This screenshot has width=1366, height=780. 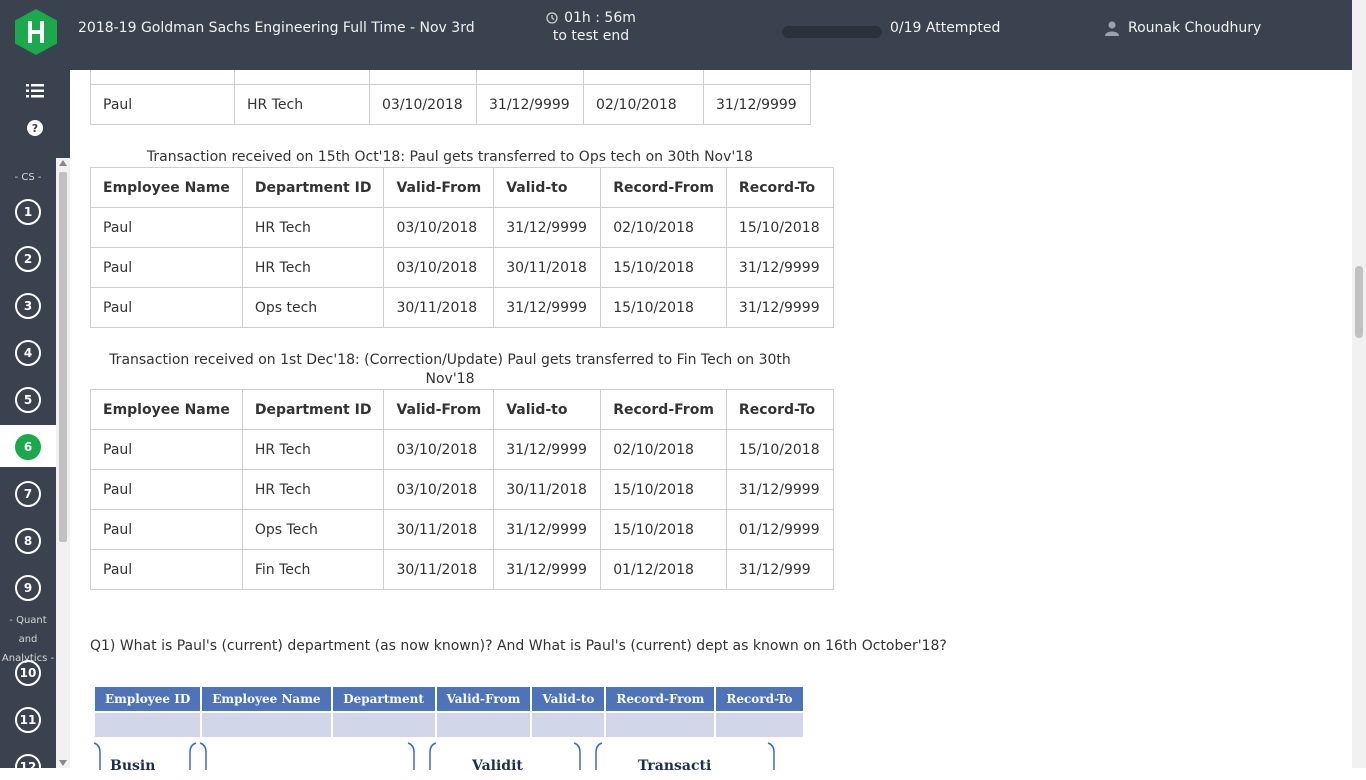 What do you see at coordinates (383, 699) in the screenshot?
I see `column-header: Department` at bounding box center [383, 699].